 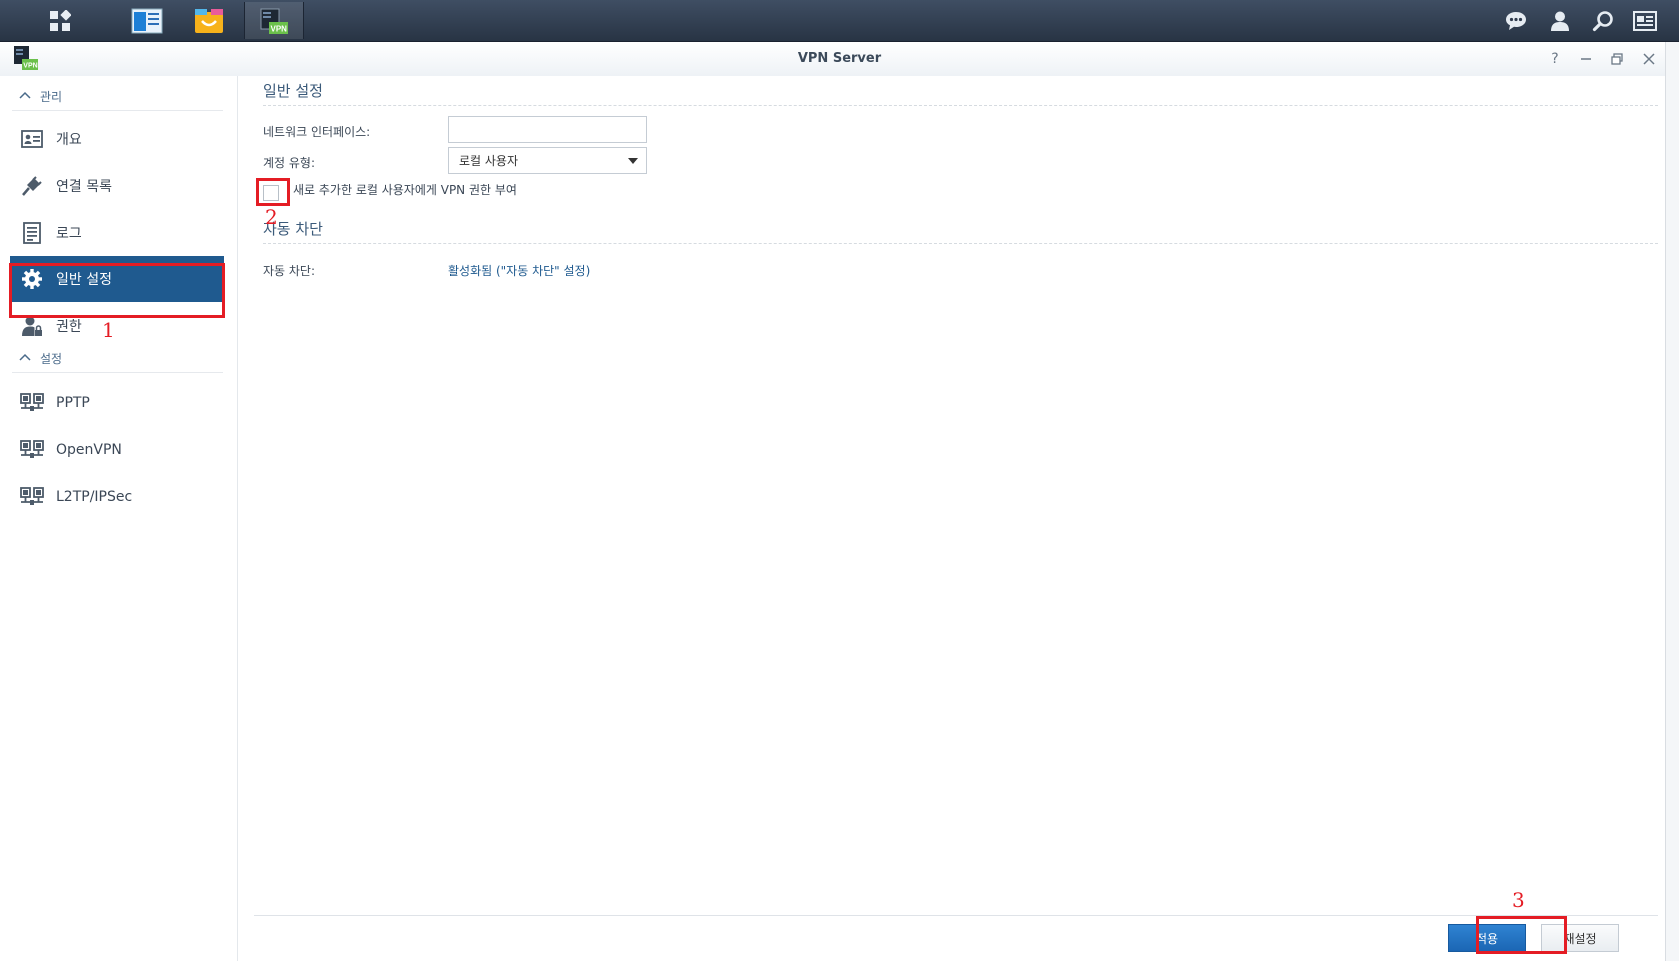 What do you see at coordinates (69, 140) in the screenshot?
I see `sidebar-item-label: 개요` at bounding box center [69, 140].